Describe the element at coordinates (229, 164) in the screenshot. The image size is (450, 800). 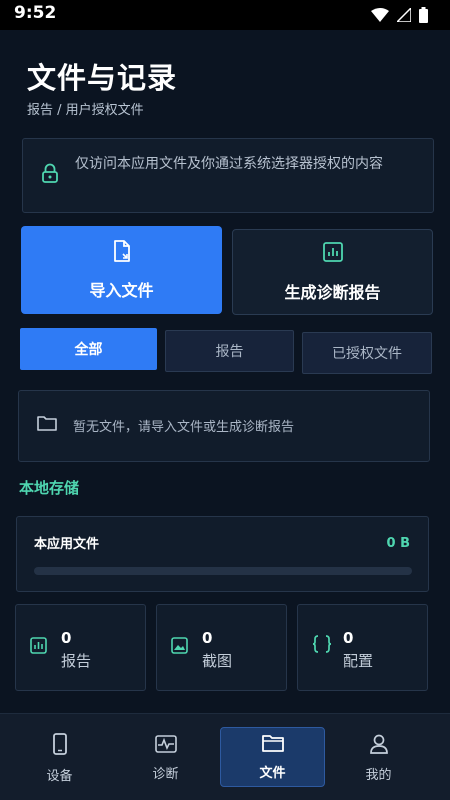
I see `notice-text: 仅访问本应用文件及你通过系统选择器授权的内容` at that location.